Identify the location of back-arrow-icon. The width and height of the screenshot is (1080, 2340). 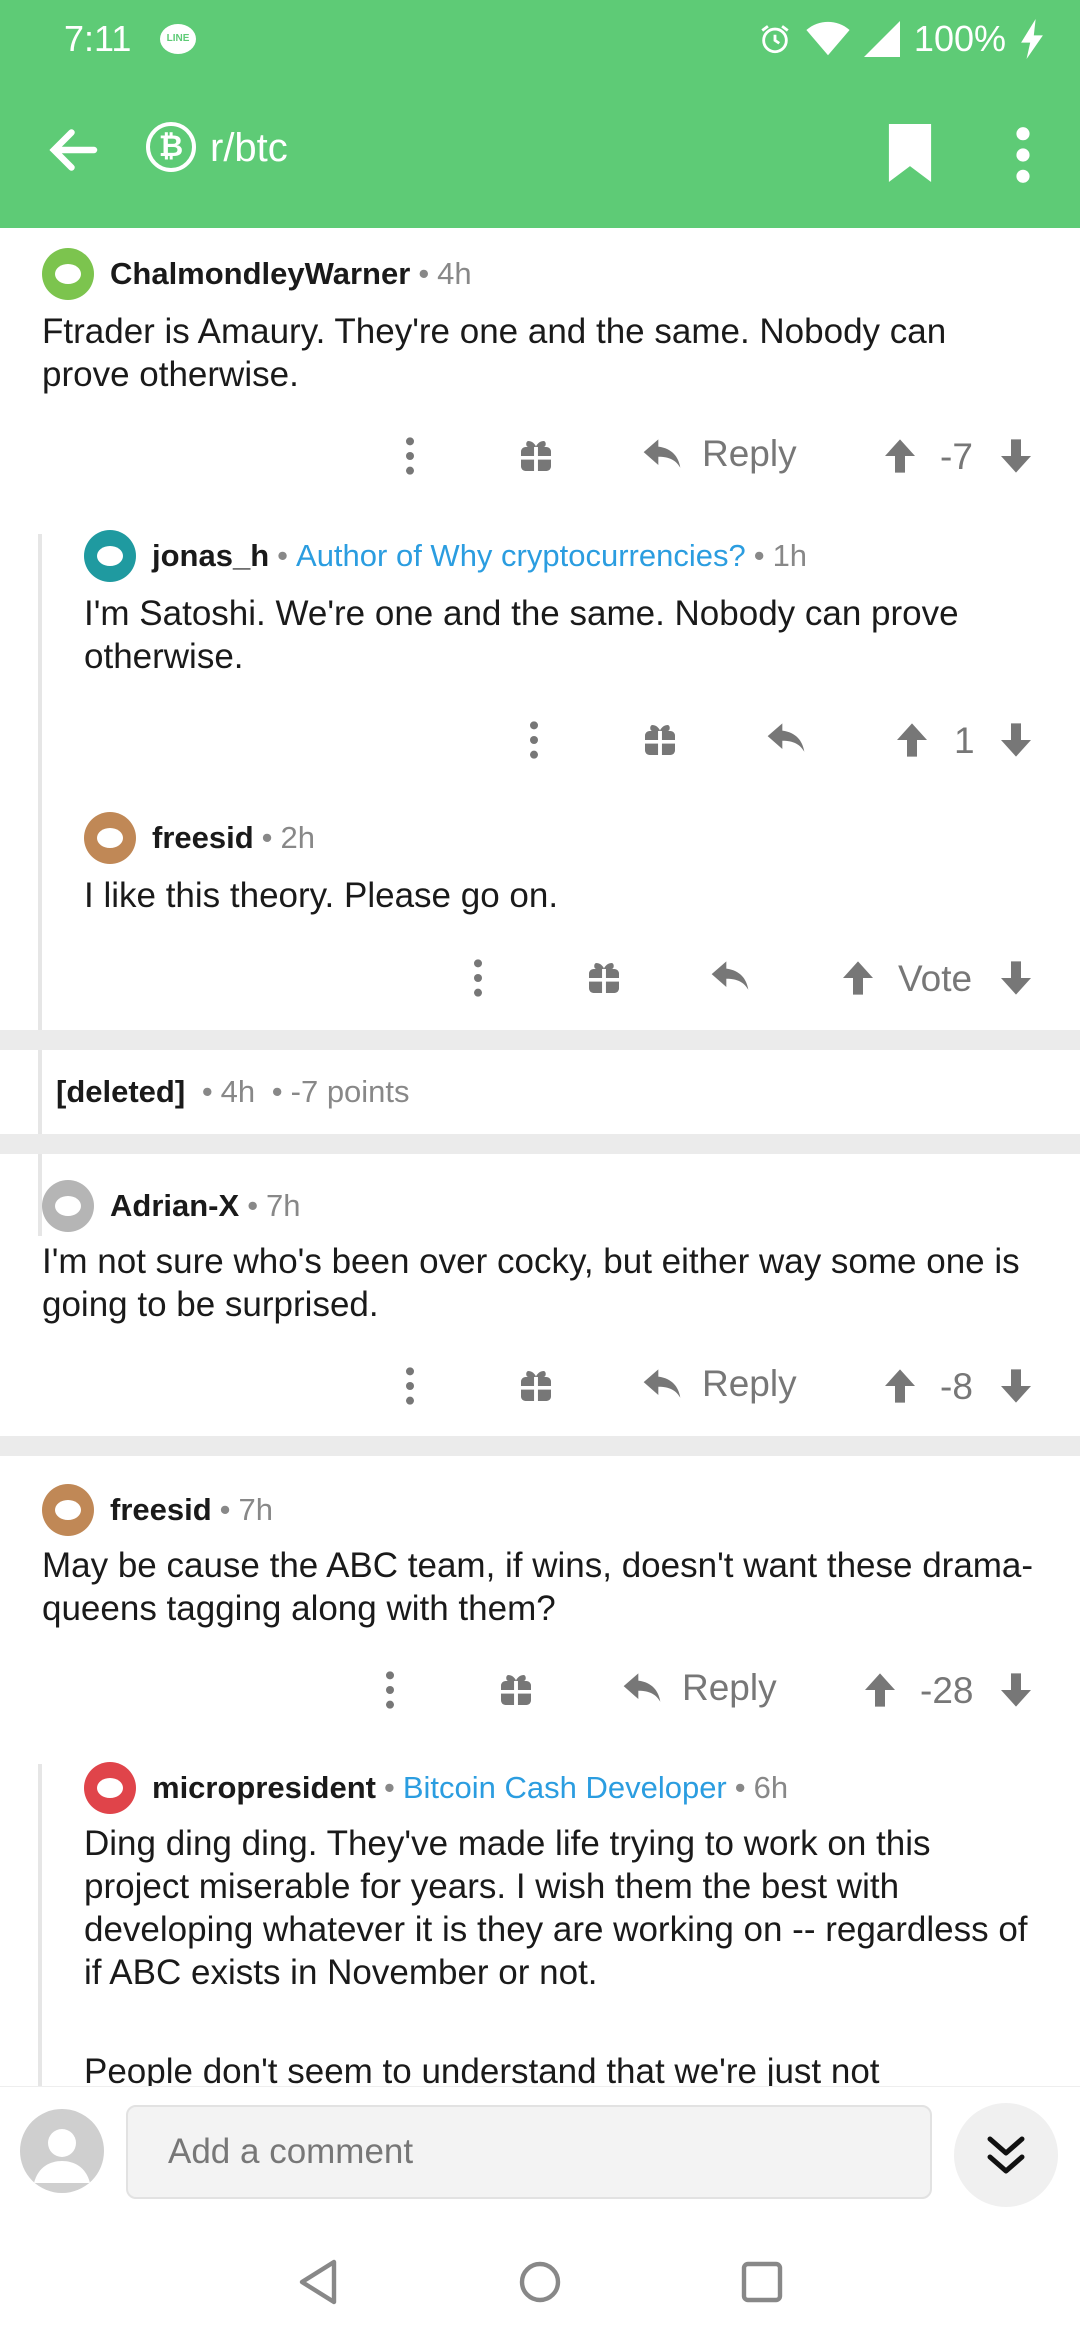
(74, 150).